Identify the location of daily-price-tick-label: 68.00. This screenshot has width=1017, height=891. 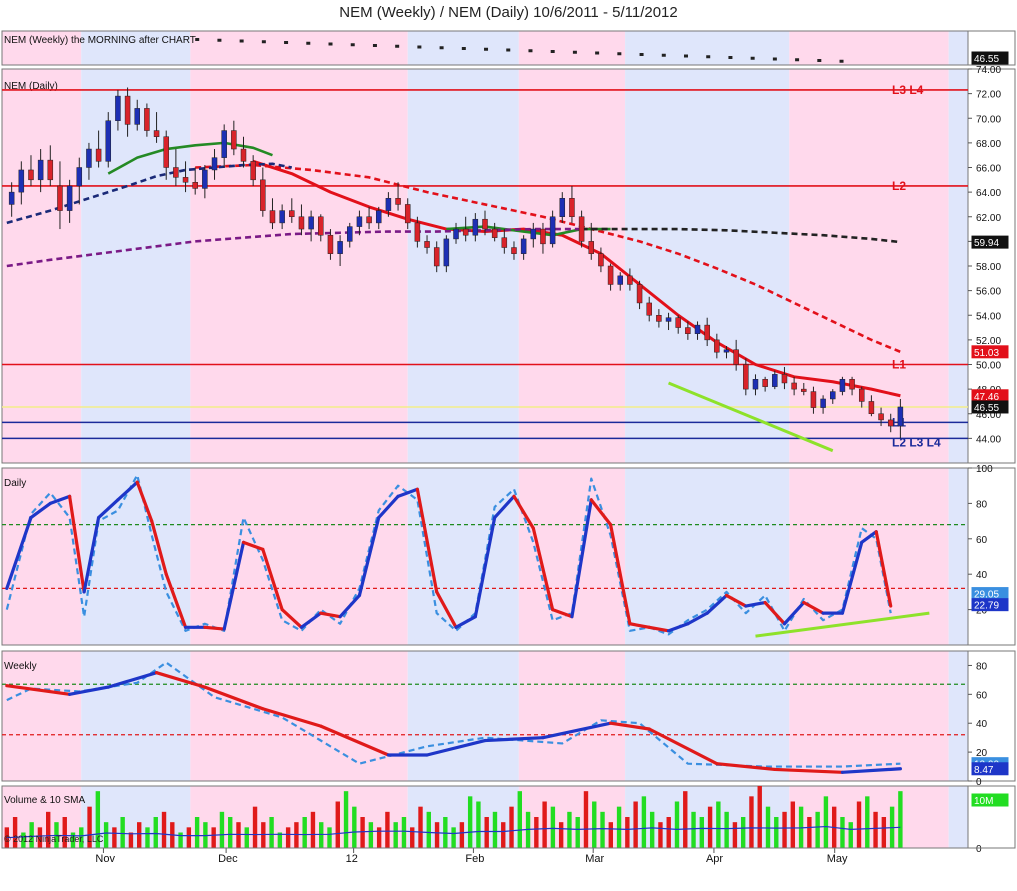
(988, 144).